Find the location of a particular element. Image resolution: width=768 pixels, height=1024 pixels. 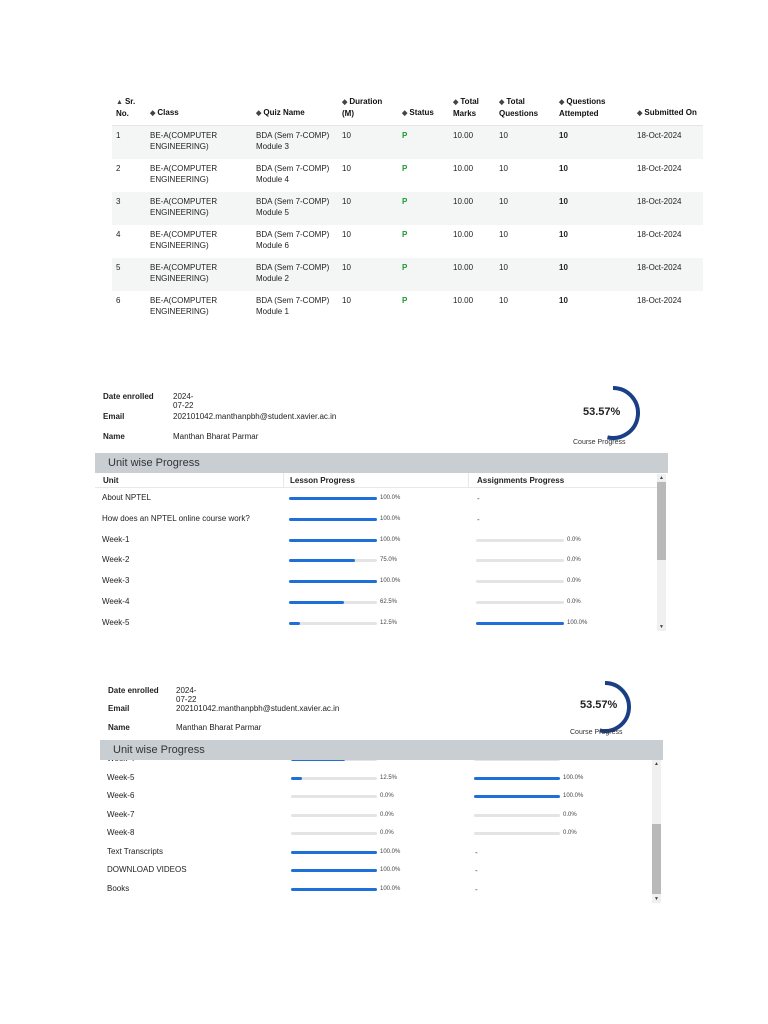

sort-asc-icon: ▲ is located at coordinates (119, 102).